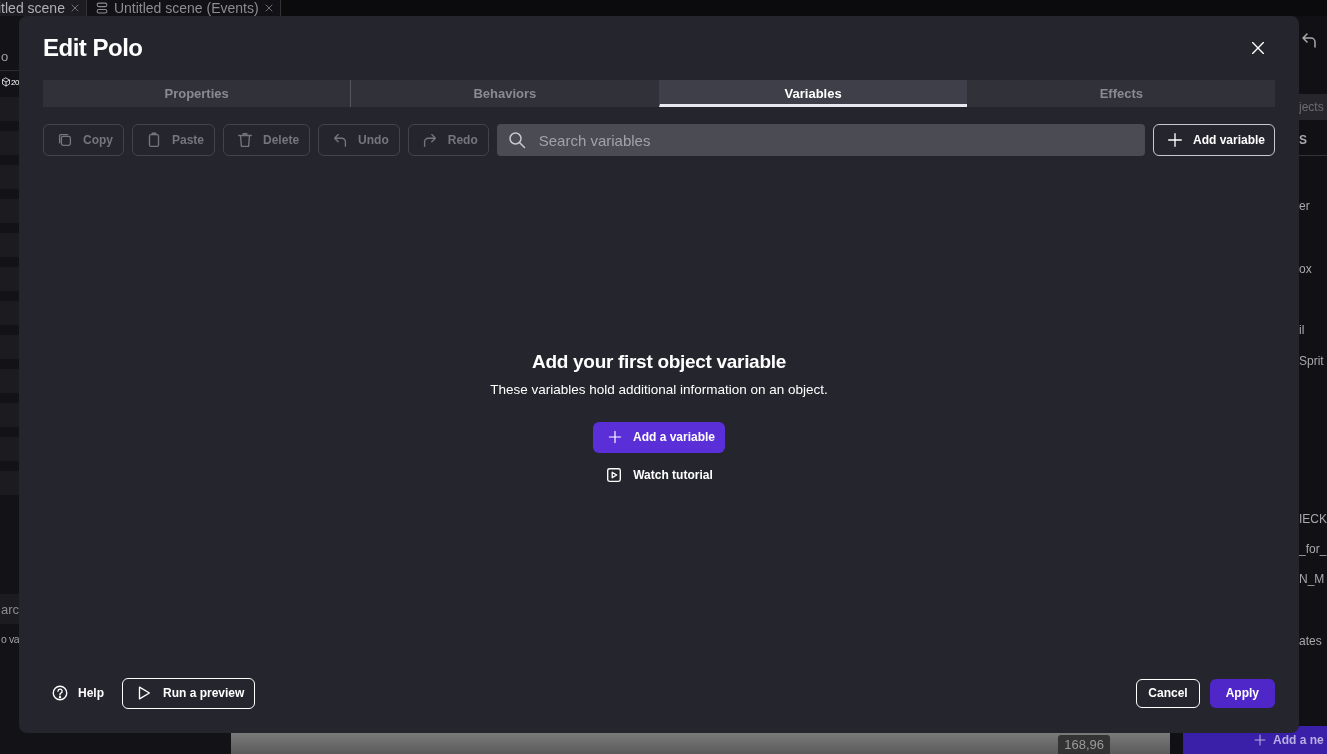  What do you see at coordinates (659, 437) in the screenshot?
I see `add-a-variable-button: Add a variable` at bounding box center [659, 437].